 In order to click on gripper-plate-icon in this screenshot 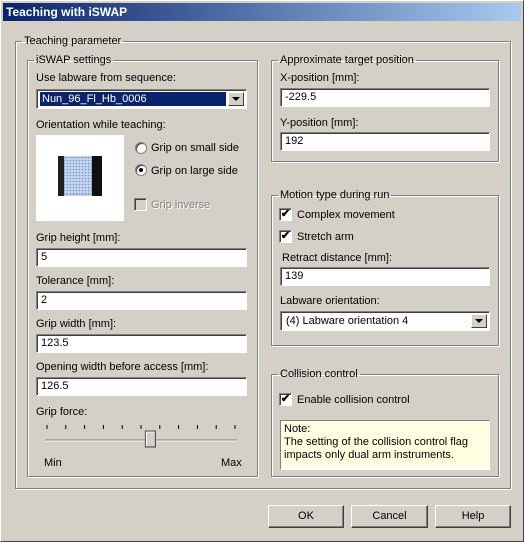, I will do `click(80, 176)`.